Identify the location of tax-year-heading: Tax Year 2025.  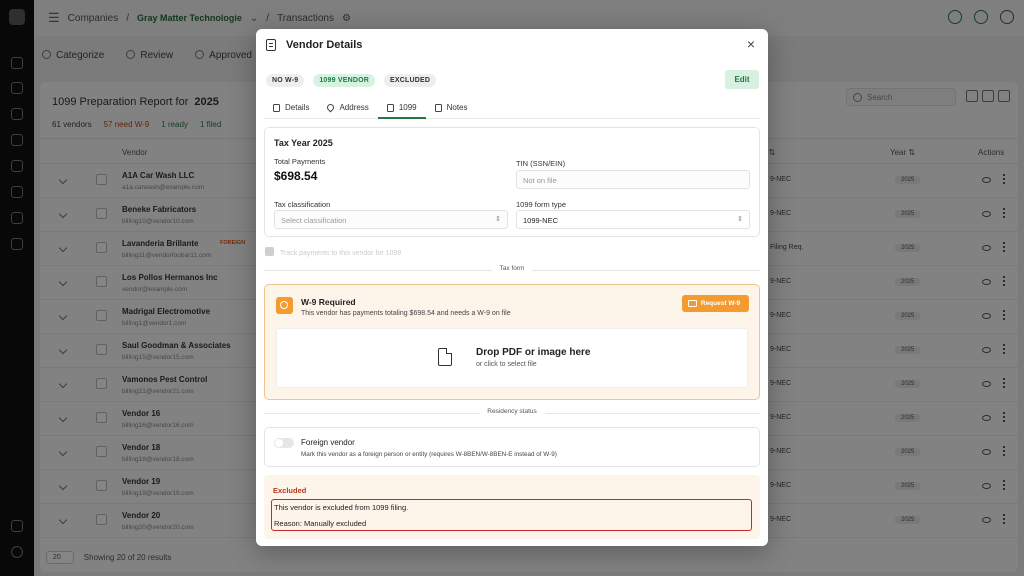
(303, 143).